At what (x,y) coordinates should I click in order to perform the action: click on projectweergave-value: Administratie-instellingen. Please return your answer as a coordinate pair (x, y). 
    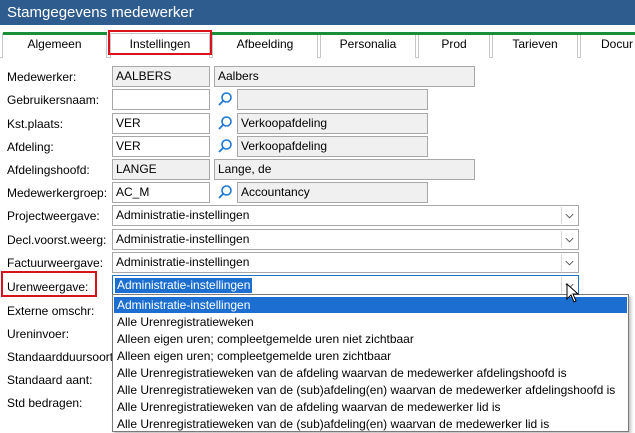
    Looking at the image, I should click on (183, 215).